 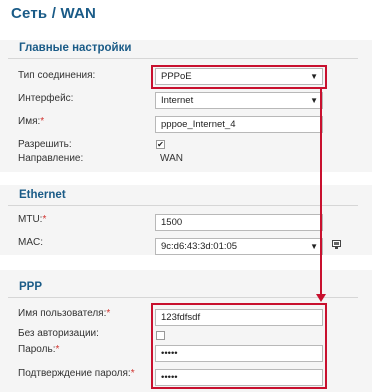 What do you see at coordinates (239, 317) in the screenshot?
I see `username-input: 123fdfsdf` at bounding box center [239, 317].